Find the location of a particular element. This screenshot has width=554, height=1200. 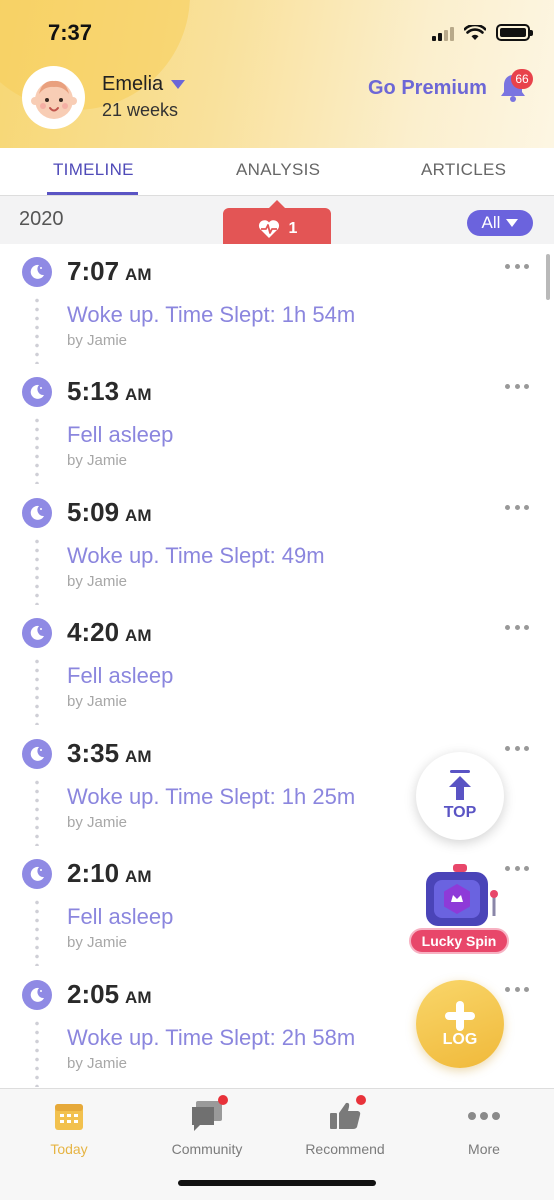

chat-icon is located at coordinates (208, 1115).